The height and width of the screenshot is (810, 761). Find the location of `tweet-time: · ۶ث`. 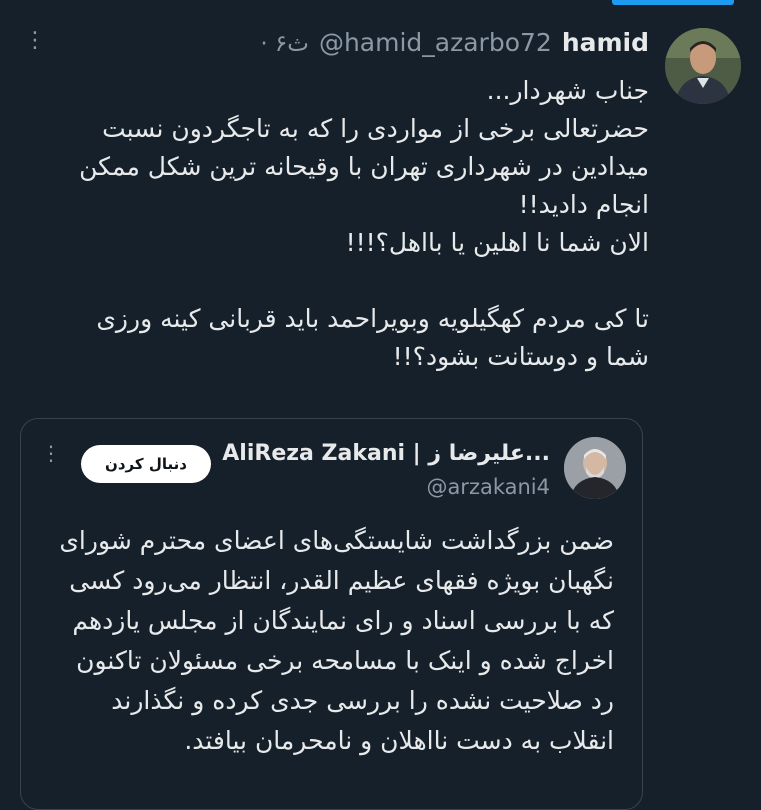

tweet-time: · ۶ث is located at coordinates (284, 44).